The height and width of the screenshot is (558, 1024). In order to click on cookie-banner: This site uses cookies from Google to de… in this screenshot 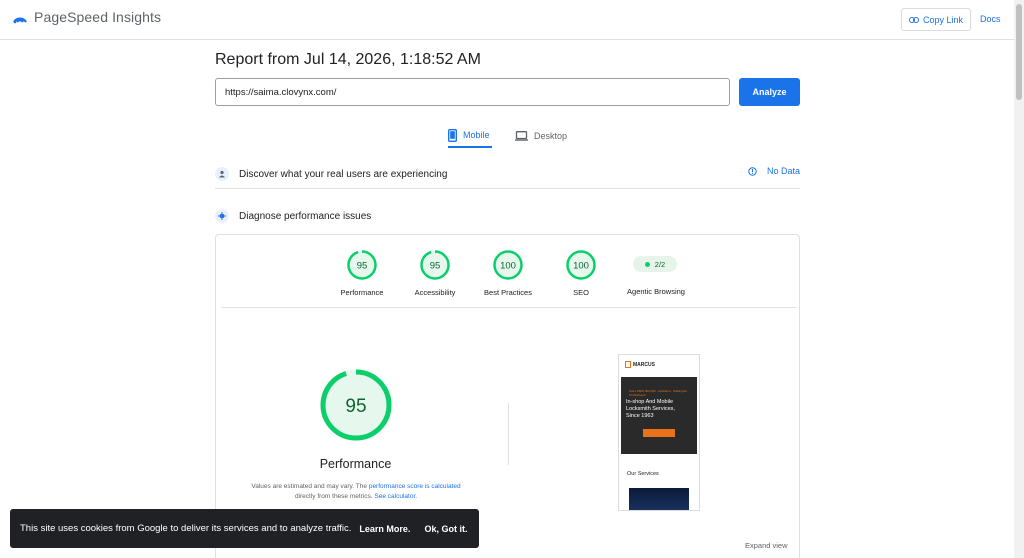, I will do `click(244, 528)`.